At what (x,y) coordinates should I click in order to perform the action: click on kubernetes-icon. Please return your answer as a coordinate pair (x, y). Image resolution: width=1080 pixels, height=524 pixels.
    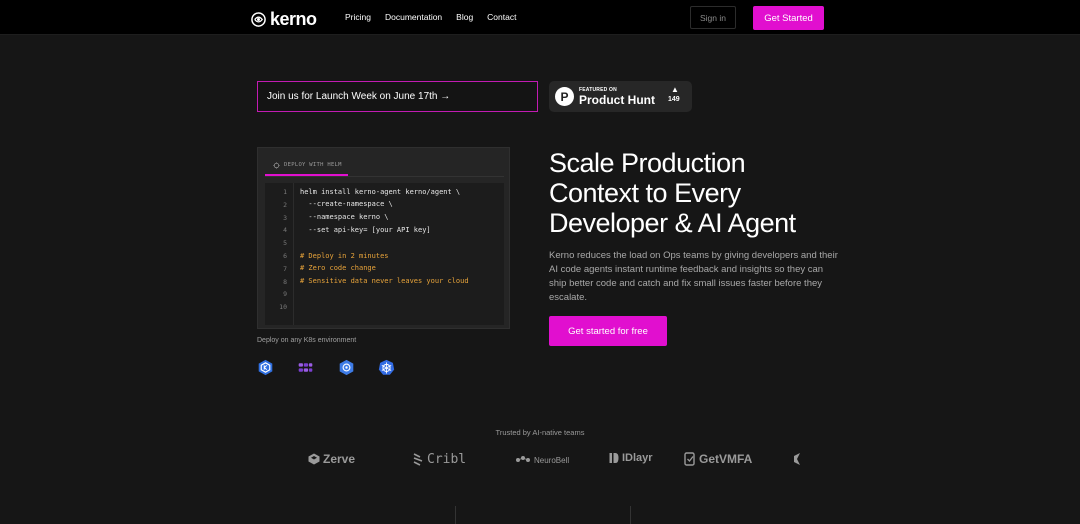
    Looking at the image, I should click on (386, 367).